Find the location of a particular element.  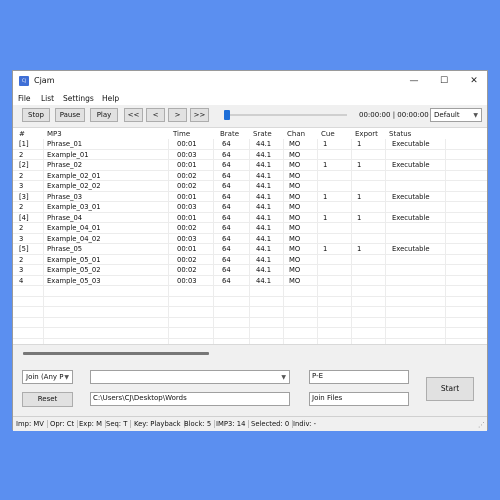

menu-help: Help is located at coordinates (110, 98).